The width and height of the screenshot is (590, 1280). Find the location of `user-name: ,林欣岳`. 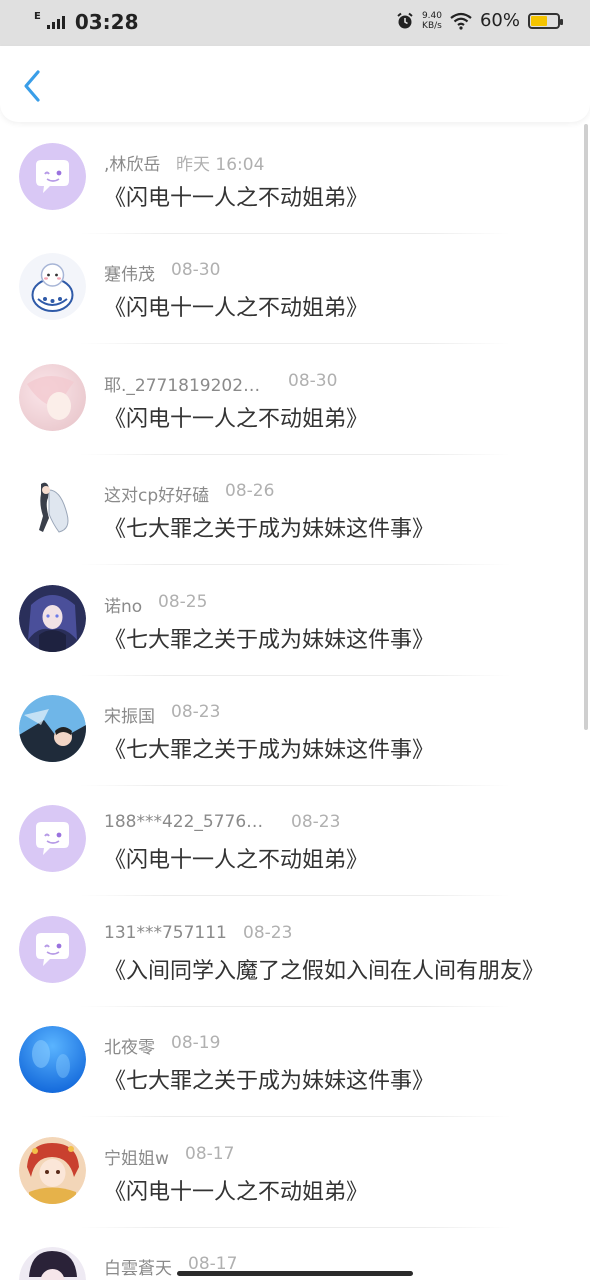

user-name: ,林欣岳 is located at coordinates (132, 165).